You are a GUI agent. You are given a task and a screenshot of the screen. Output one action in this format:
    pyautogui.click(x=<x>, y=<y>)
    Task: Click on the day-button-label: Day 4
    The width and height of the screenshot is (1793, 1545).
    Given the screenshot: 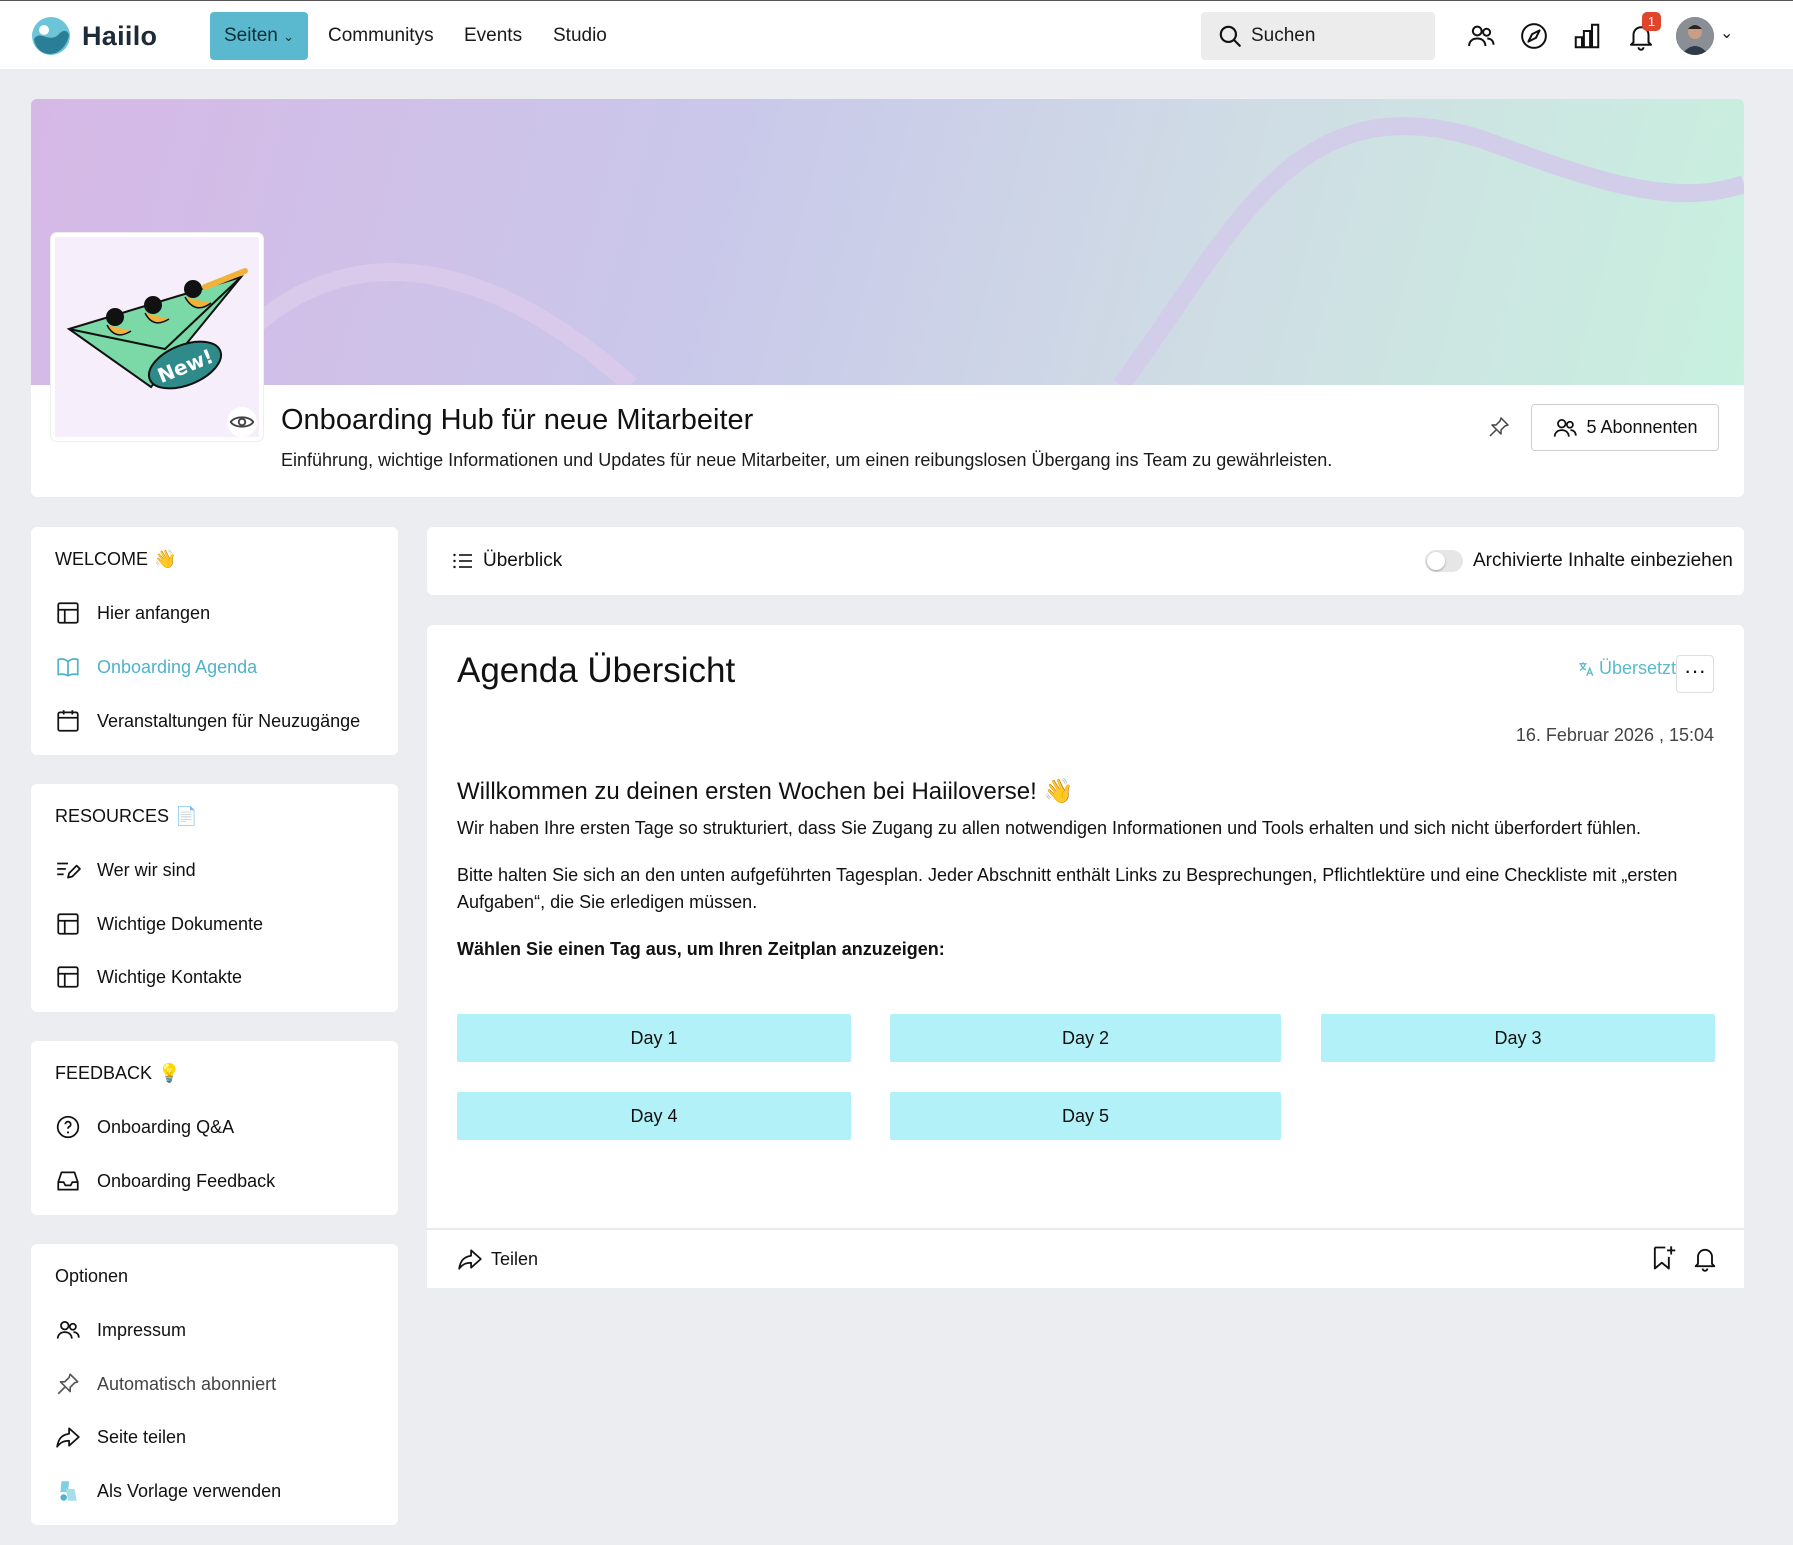 What is the action you would take?
    pyautogui.click(x=654, y=1115)
    